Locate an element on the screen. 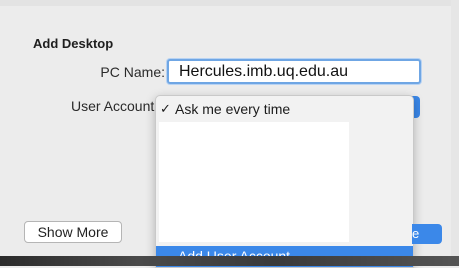 Image resolution: width=459 pixels, height=268 pixels. pc-name-input is located at coordinates (294, 71).